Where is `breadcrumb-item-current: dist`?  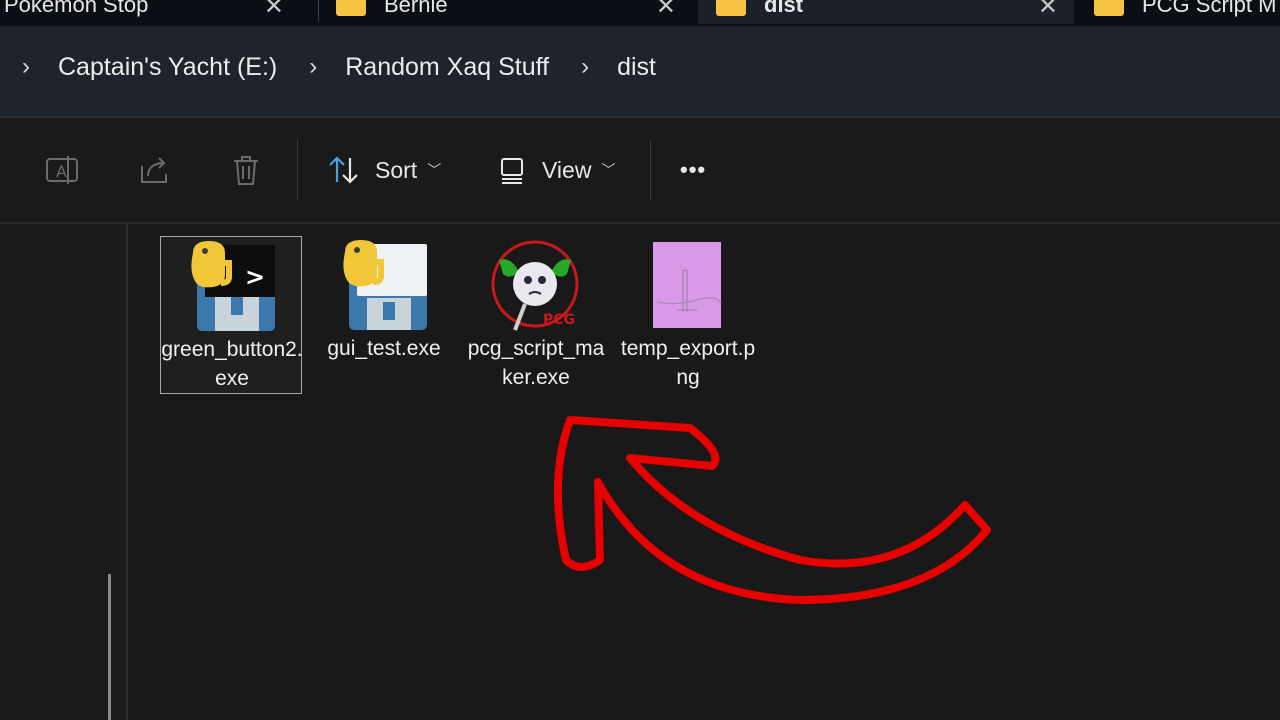
breadcrumb-item-current: dist is located at coordinates (636, 67).